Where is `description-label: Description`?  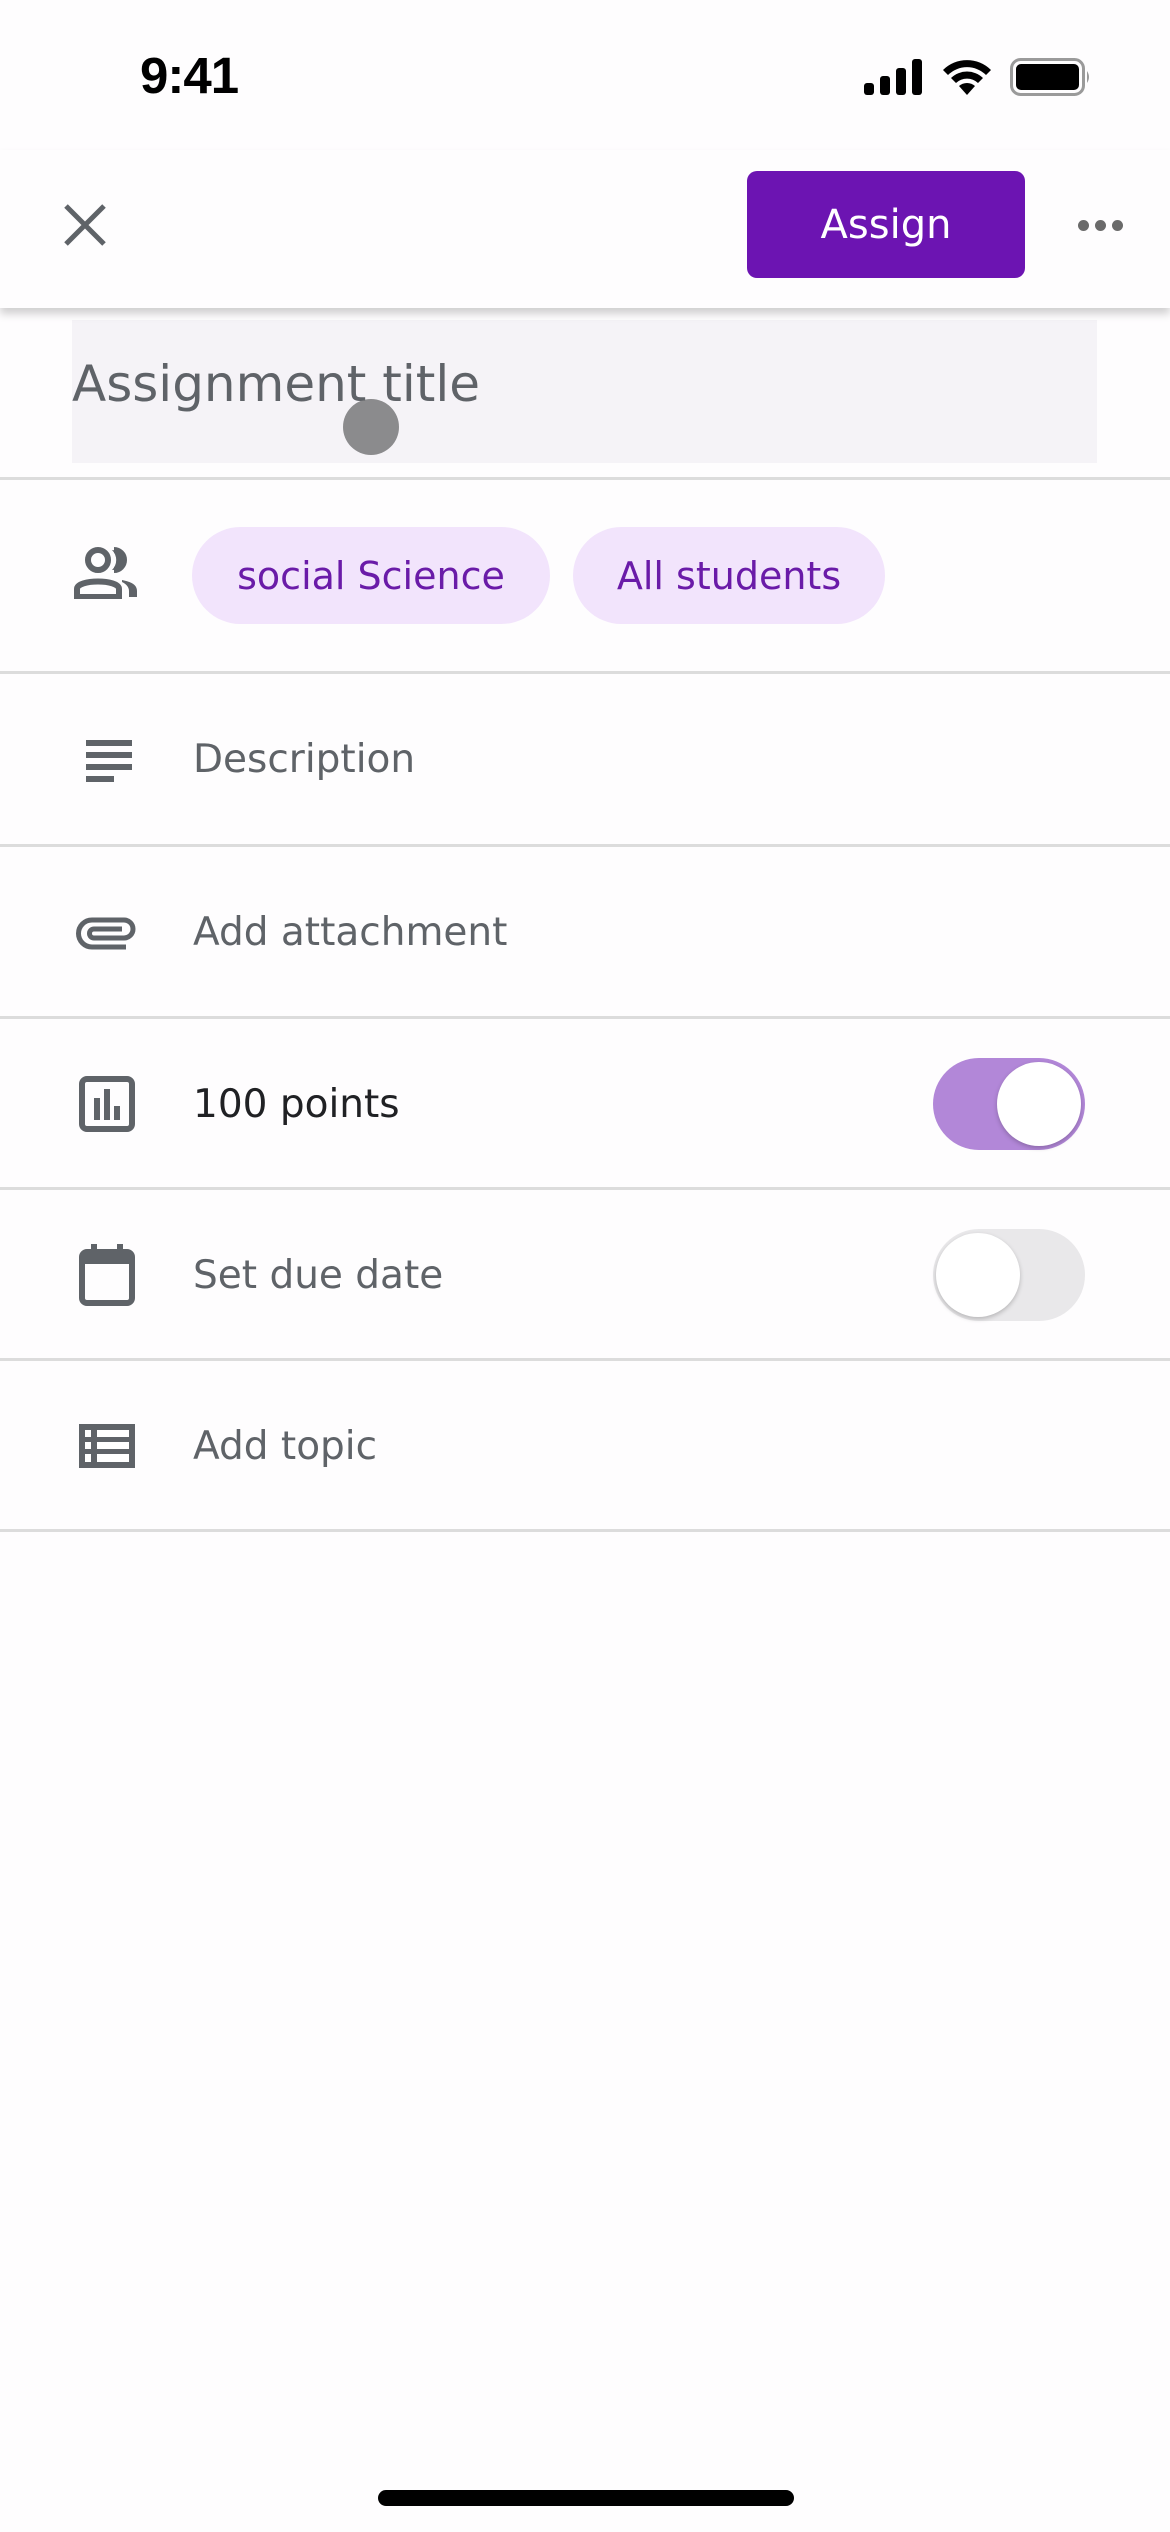
description-label: Description is located at coordinates (304, 759).